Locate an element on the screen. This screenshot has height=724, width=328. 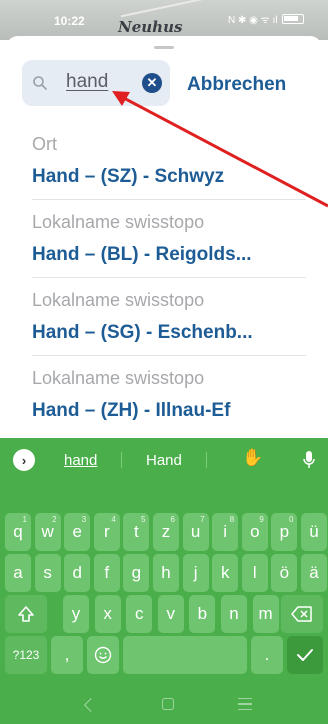
key-v: v is located at coordinates (170, 614).